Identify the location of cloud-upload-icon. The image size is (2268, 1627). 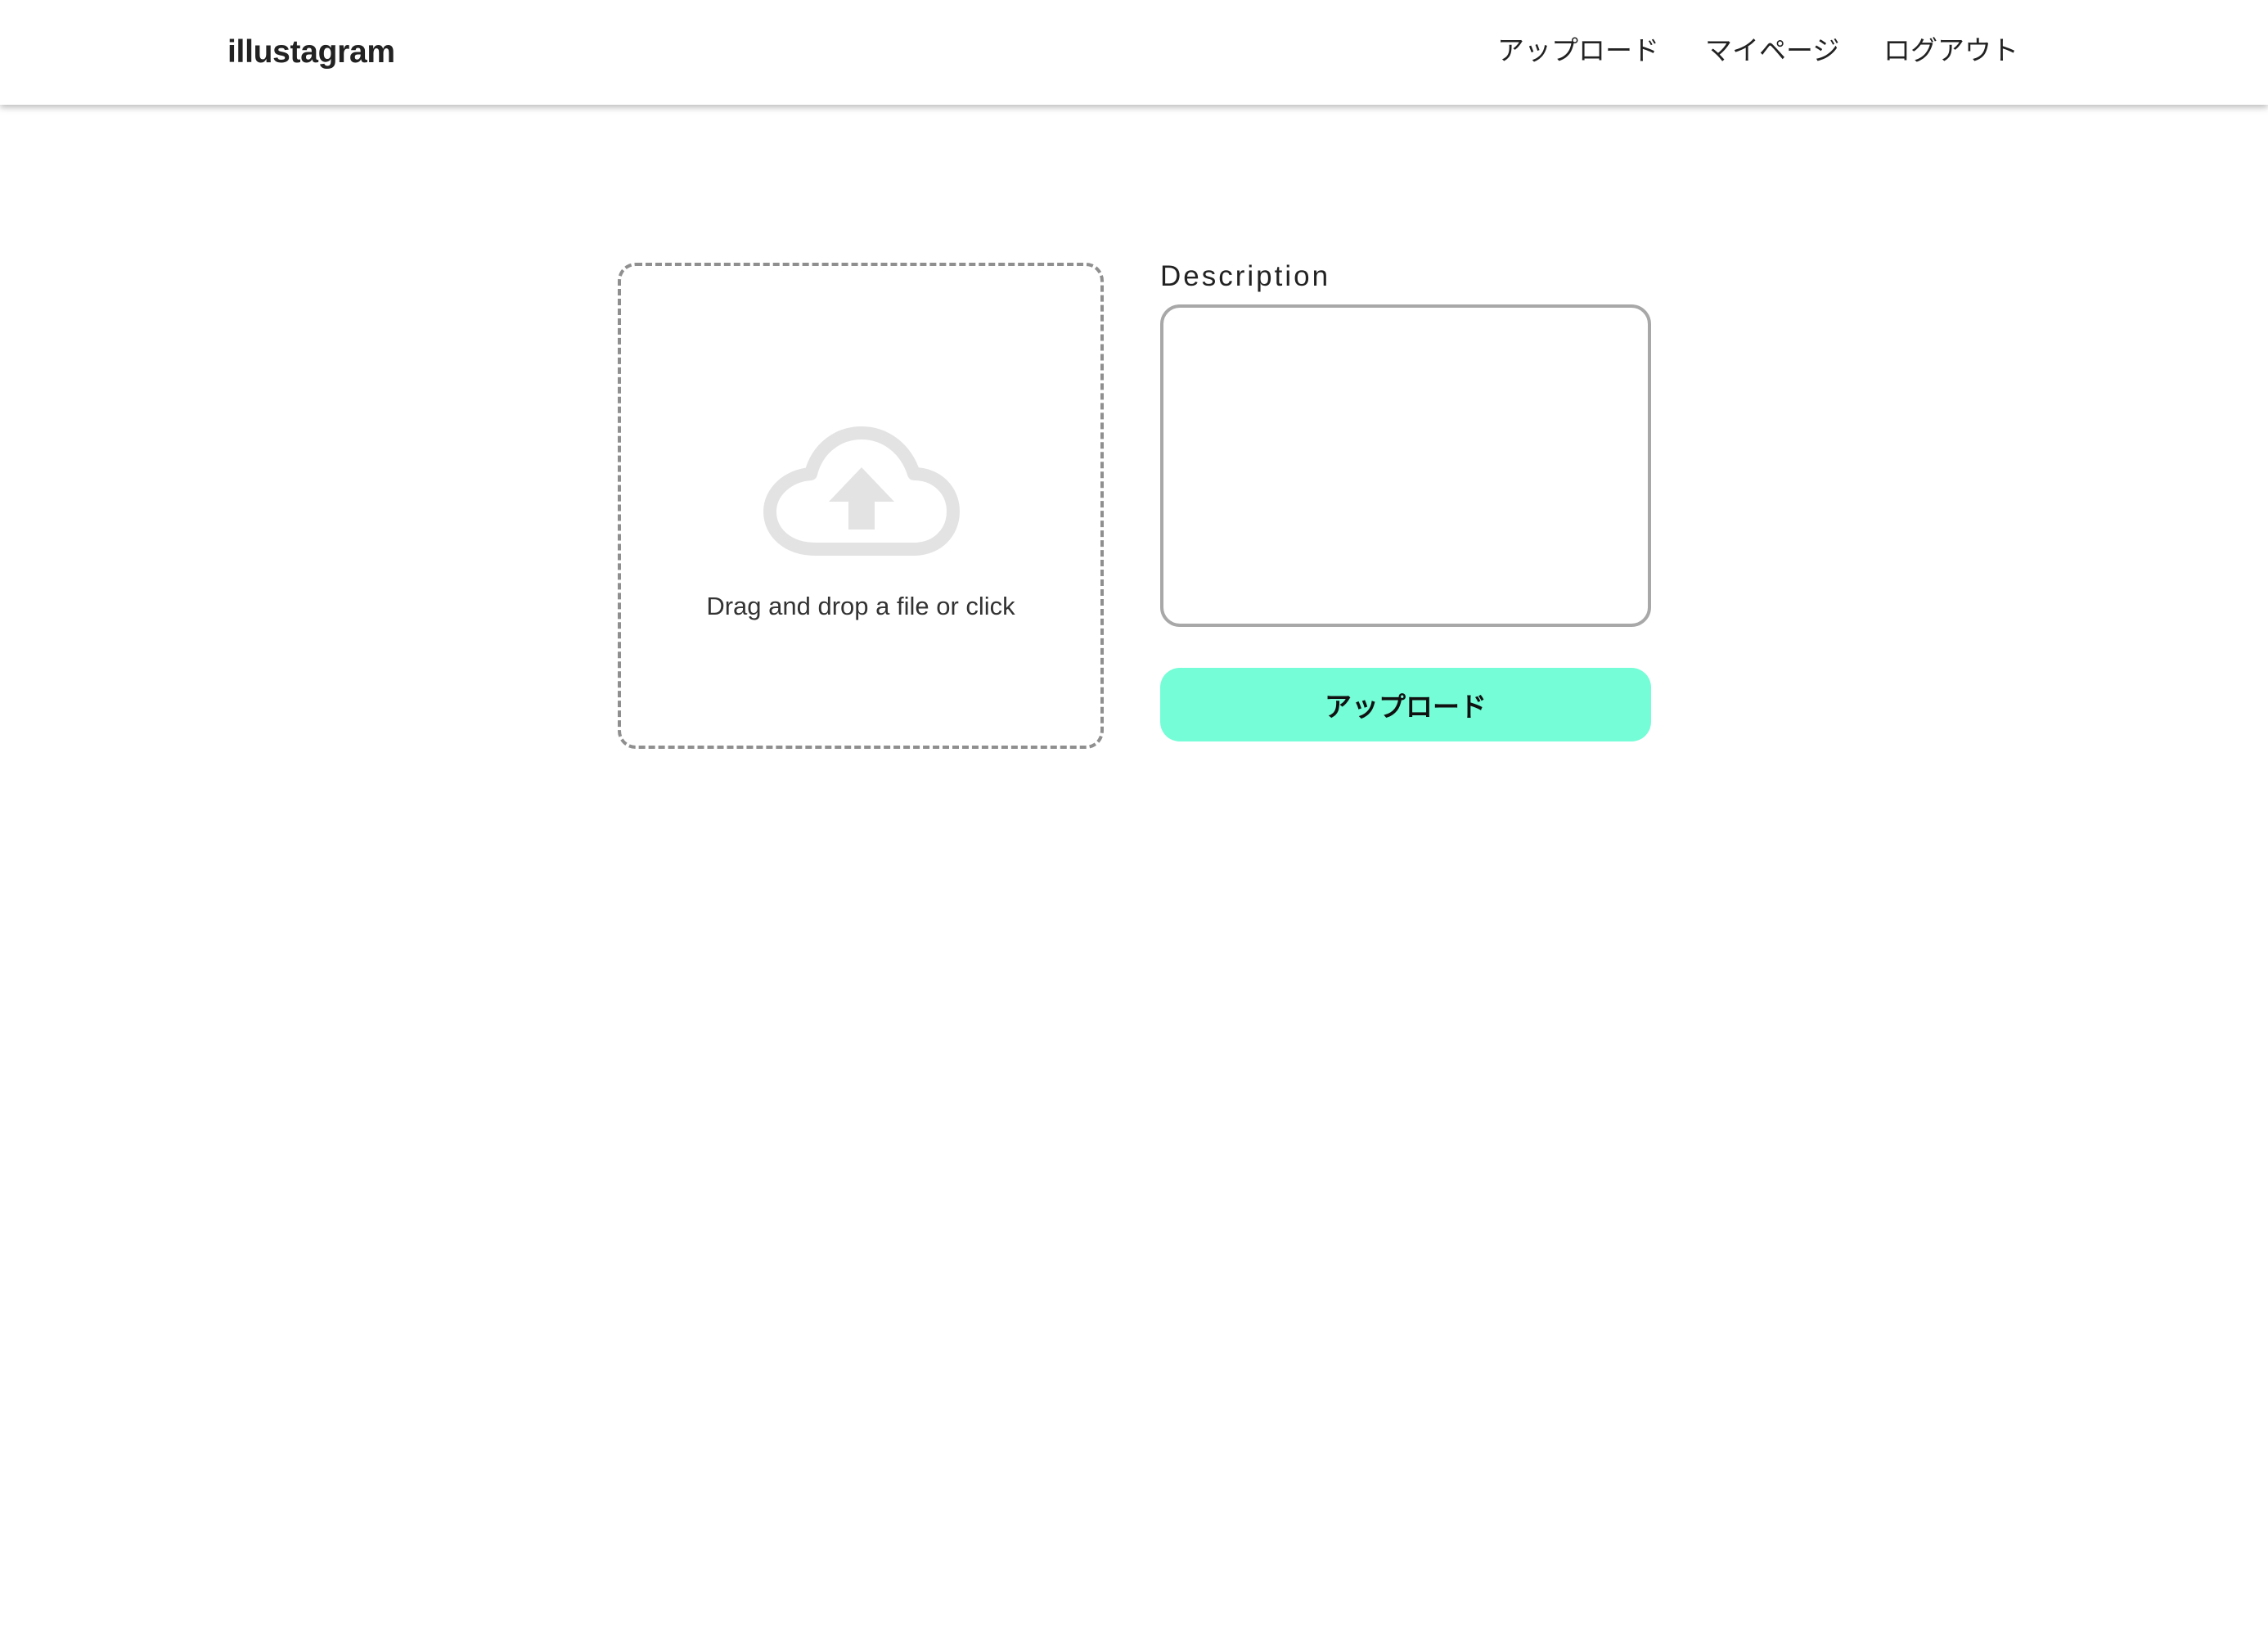
(862, 491).